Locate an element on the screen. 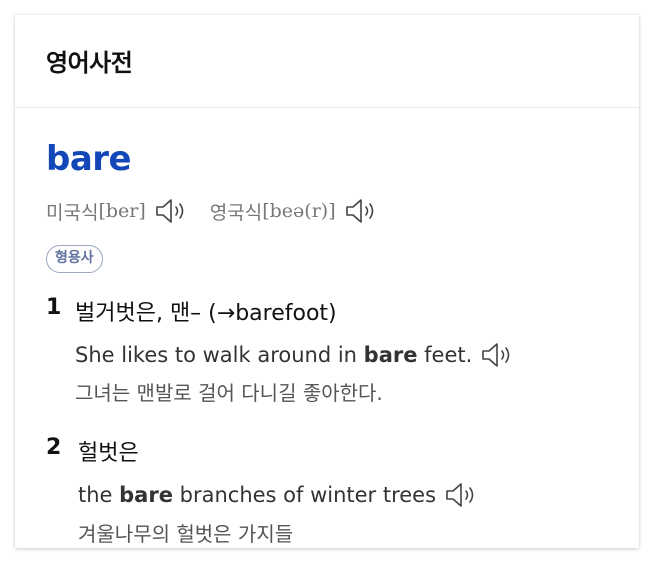 The height and width of the screenshot is (564, 654). example-text: feet. is located at coordinates (445, 355).